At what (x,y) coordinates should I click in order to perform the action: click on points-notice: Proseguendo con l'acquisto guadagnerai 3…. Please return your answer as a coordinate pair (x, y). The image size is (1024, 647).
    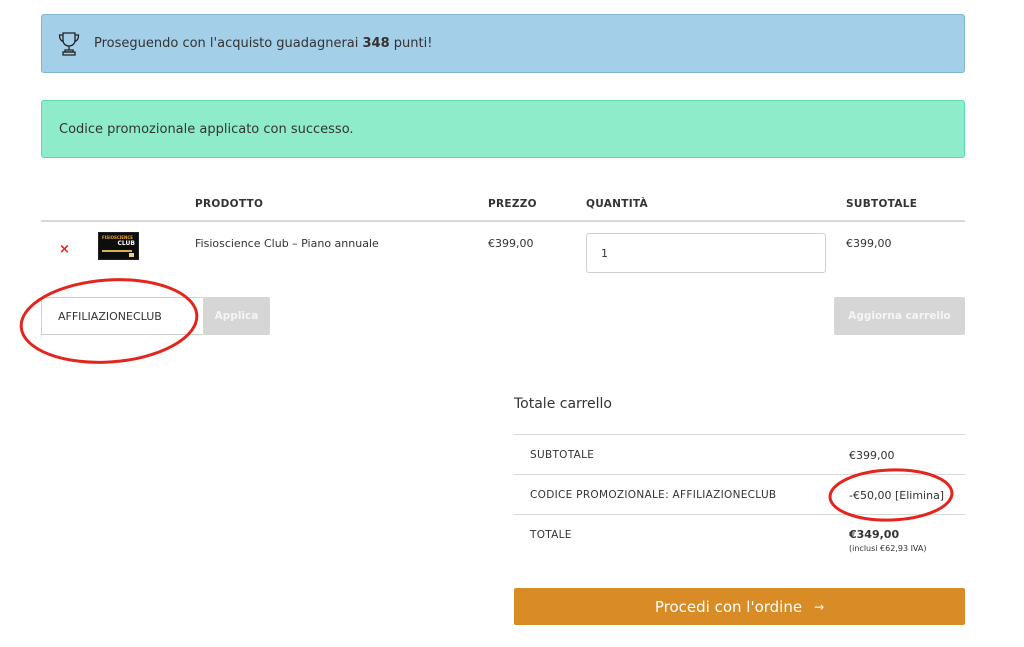
    Looking at the image, I should click on (503, 43).